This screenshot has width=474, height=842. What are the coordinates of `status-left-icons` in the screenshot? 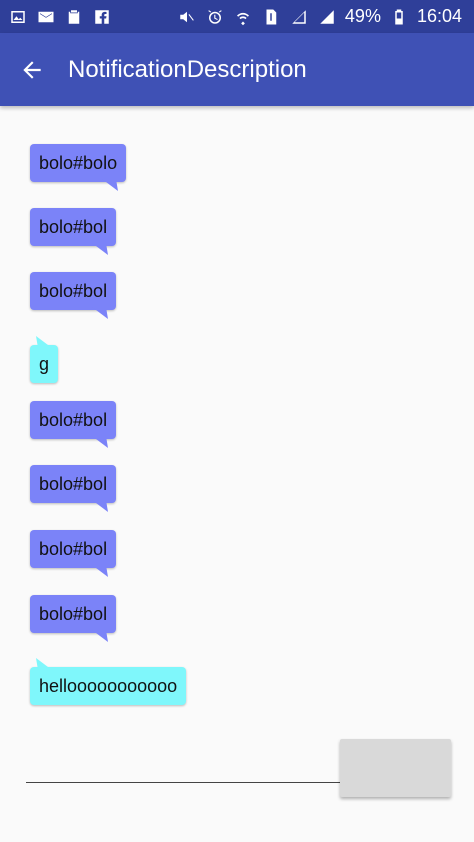 It's located at (60, 17).